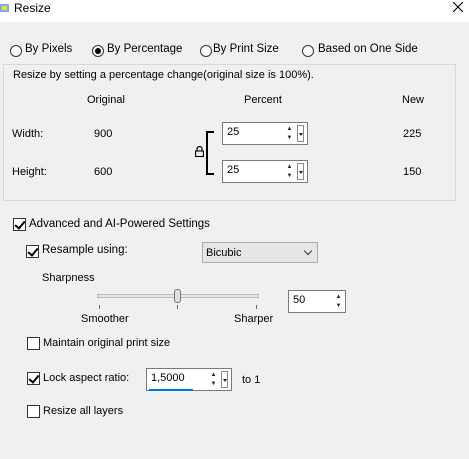 The image size is (469, 459). I want to click on width-percent-field: 25 ▲ ▼, so click(265, 133).